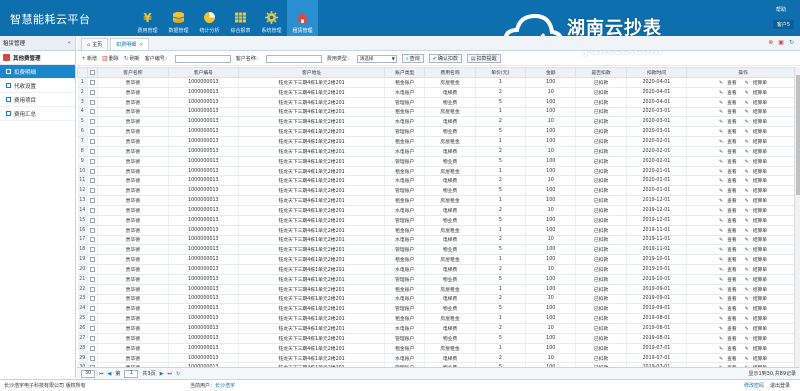 Image resolution: width=800 pixels, height=391 pixels. What do you see at coordinates (132, 58) in the screenshot?
I see `refresh-button: ↻ 刷新` at bounding box center [132, 58].